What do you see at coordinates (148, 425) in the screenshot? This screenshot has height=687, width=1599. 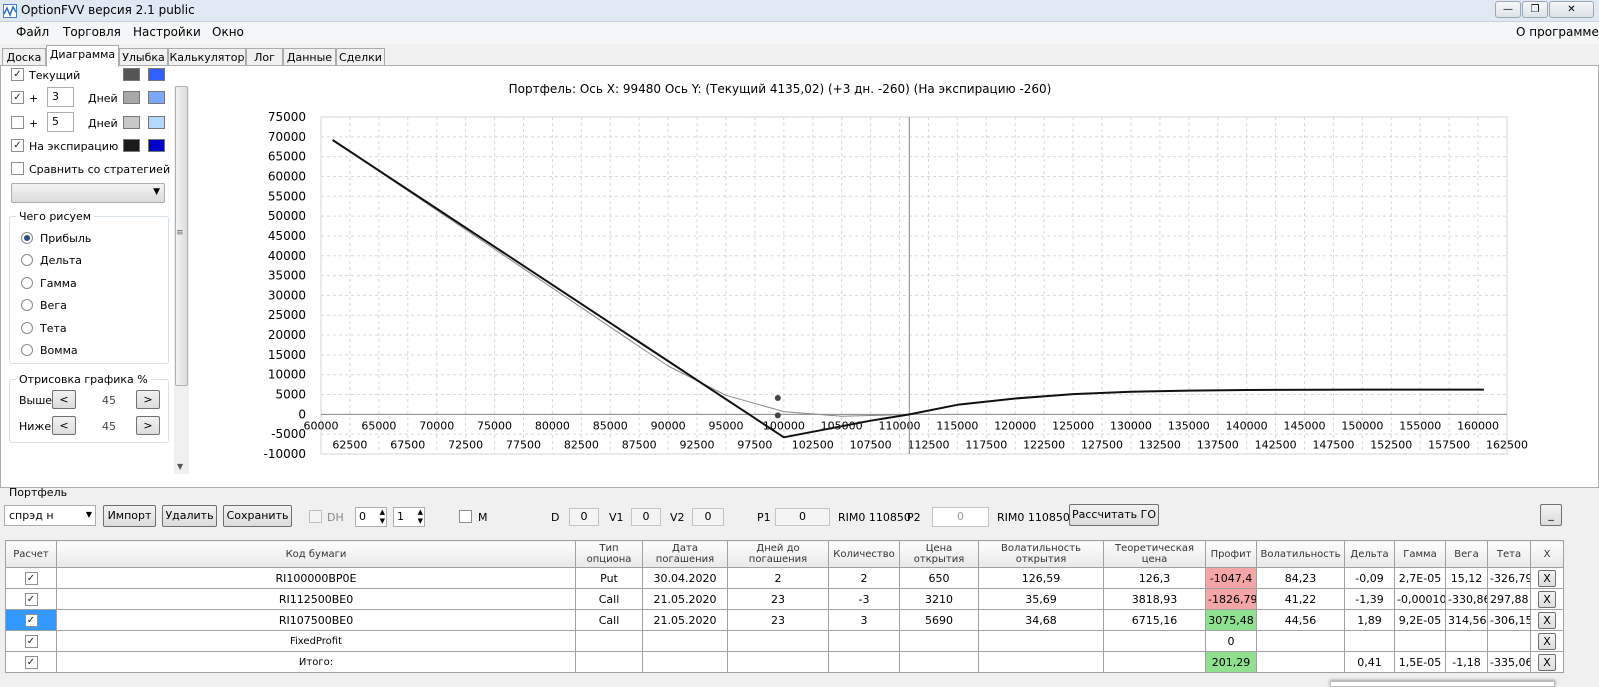 I see `below-increase-button: >` at bounding box center [148, 425].